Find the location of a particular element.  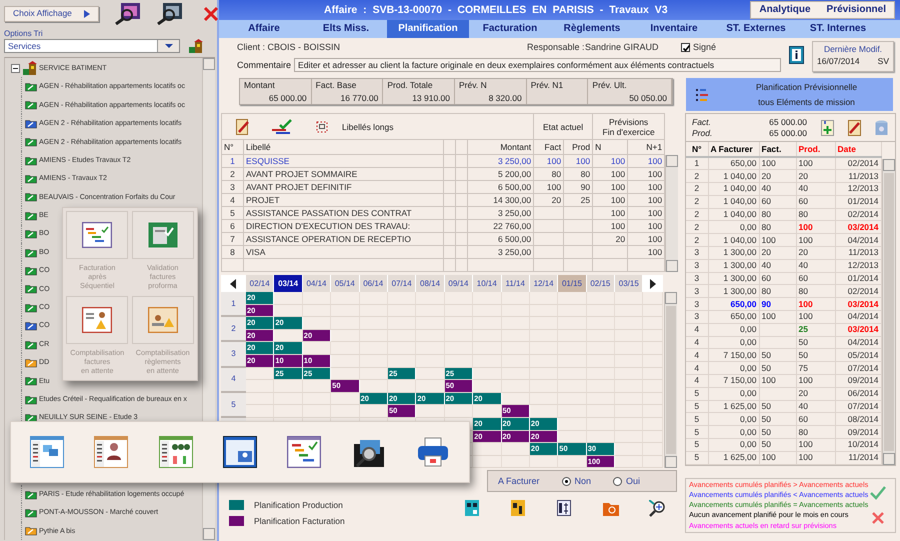

zoom-icon is located at coordinates (657, 509).